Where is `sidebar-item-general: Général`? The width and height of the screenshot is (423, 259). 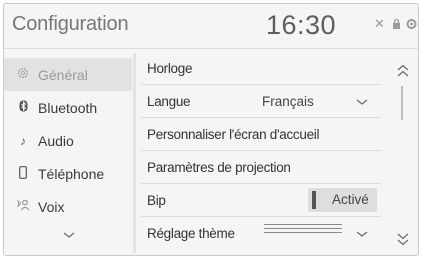
sidebar-item-general: Général is located at coordinates (68, 74).